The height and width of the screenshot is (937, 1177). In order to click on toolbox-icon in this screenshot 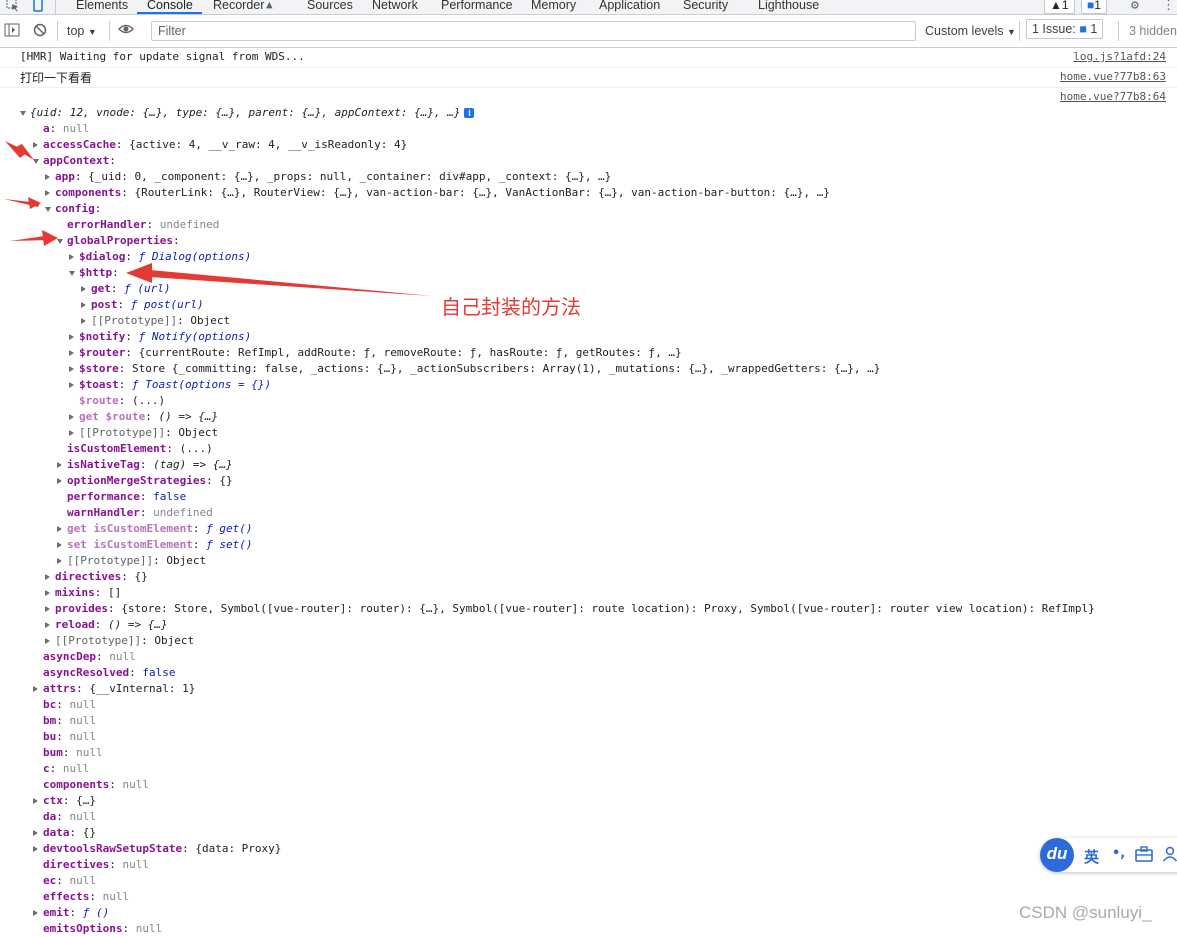, I will do `click(1144, 856)`.